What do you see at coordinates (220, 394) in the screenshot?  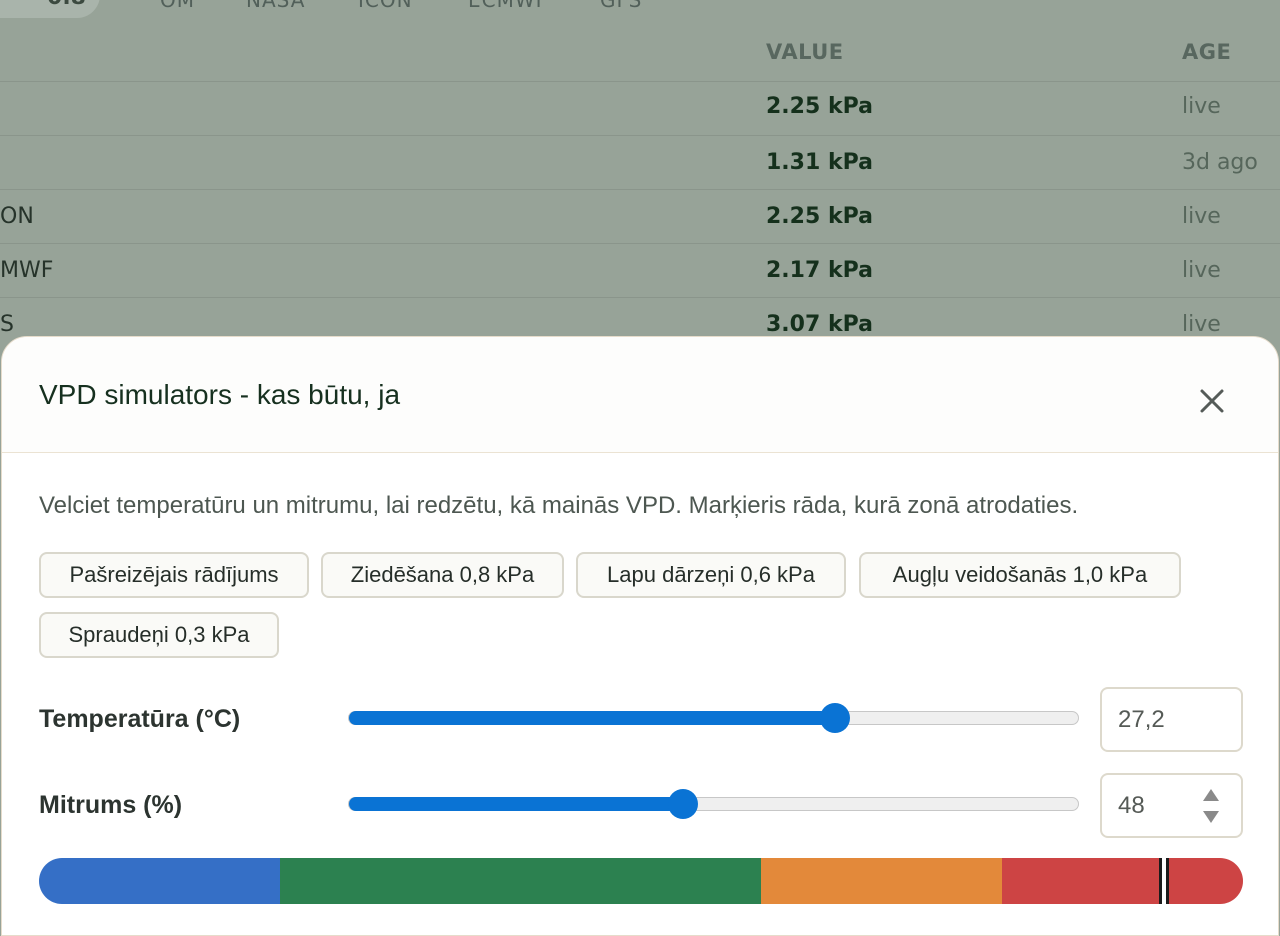 I see `modal-title: VPD simulators - kas būtu, ja` at bounding box center [220, 394].